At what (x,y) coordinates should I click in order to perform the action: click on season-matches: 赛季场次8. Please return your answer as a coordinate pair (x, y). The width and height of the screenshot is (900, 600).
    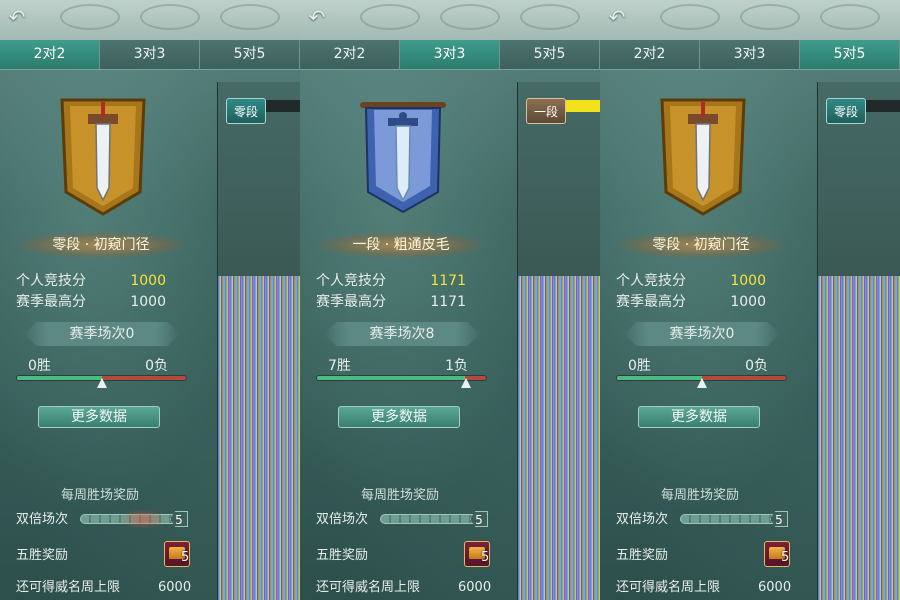
    Looking at the image, I should click on (402, 334).